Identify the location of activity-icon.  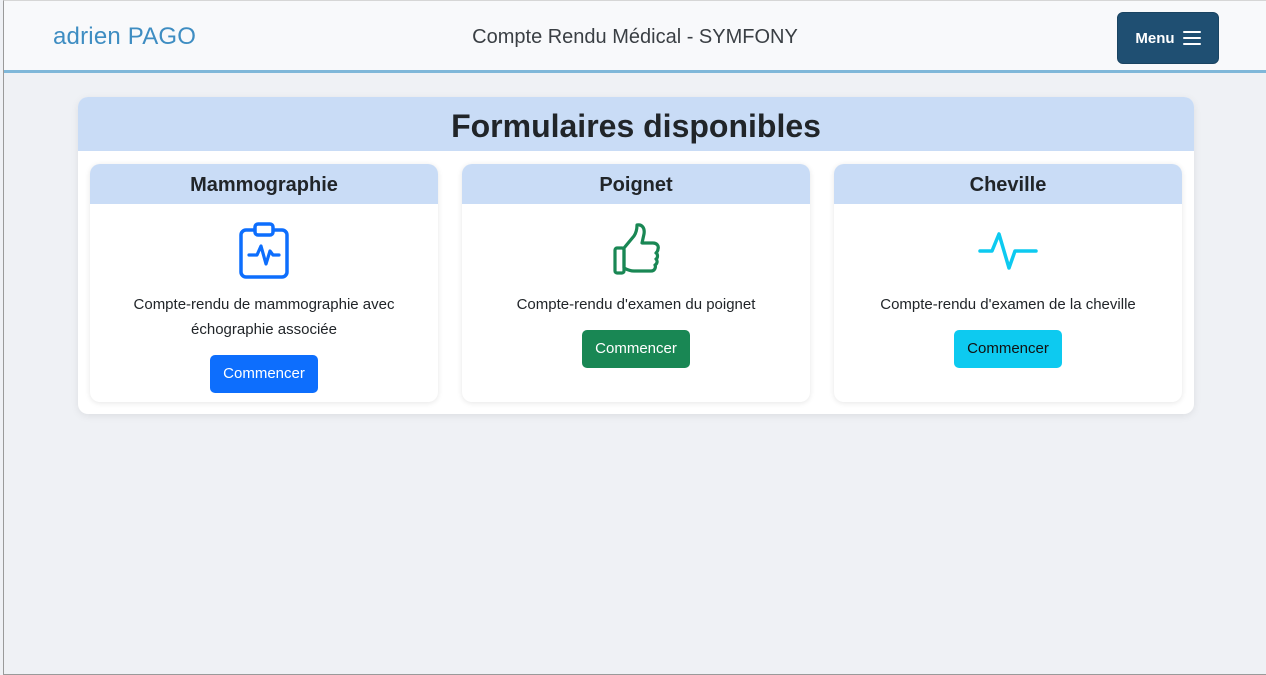
(1008, 252).